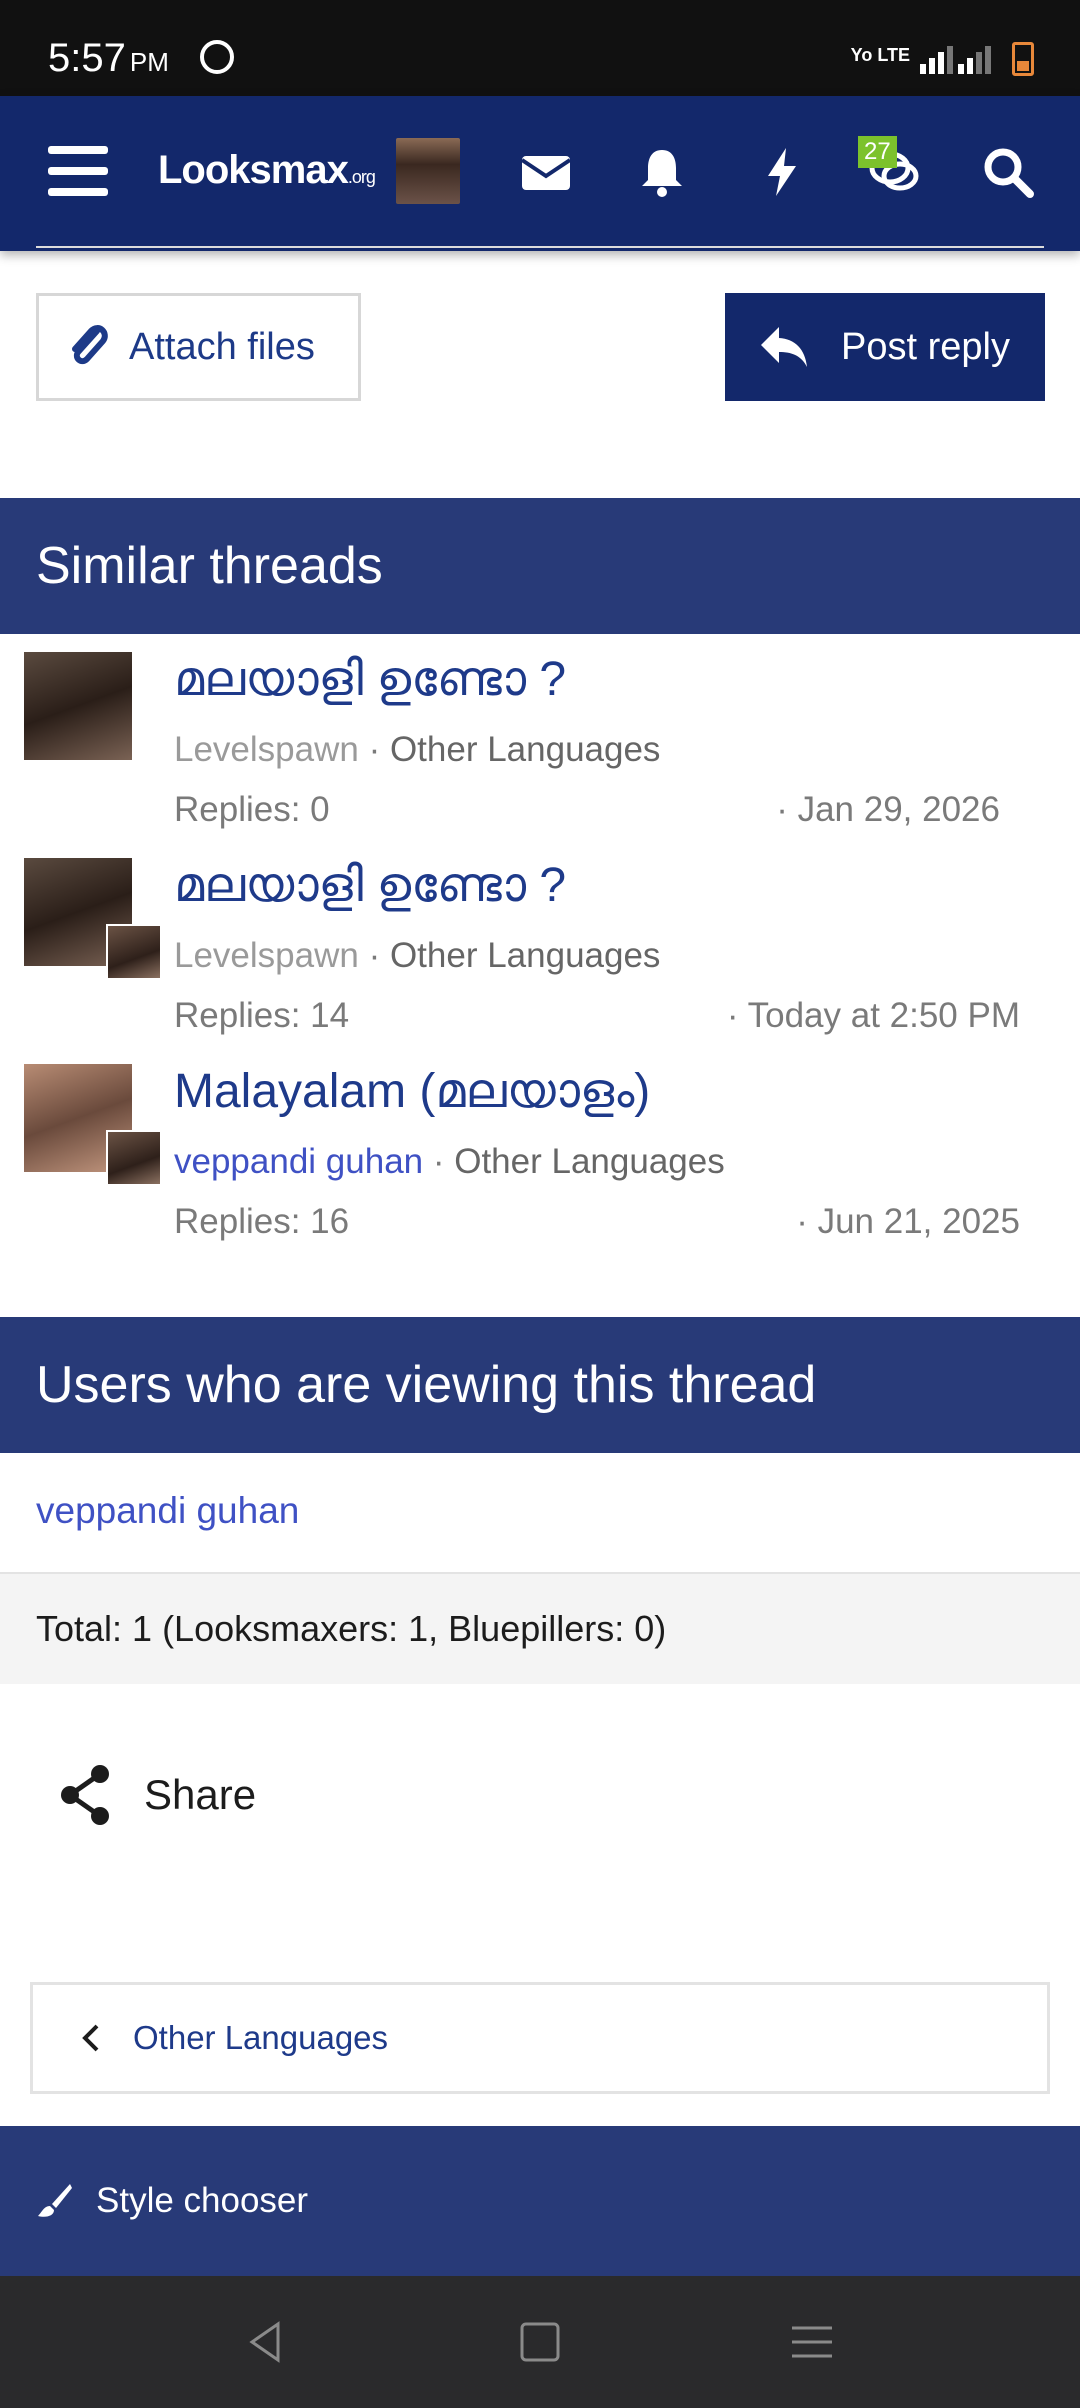 Image resolution: width=1080 pixels, height=2408 pixels. I want to click on system-navigation-bar, so click(540, 2342).